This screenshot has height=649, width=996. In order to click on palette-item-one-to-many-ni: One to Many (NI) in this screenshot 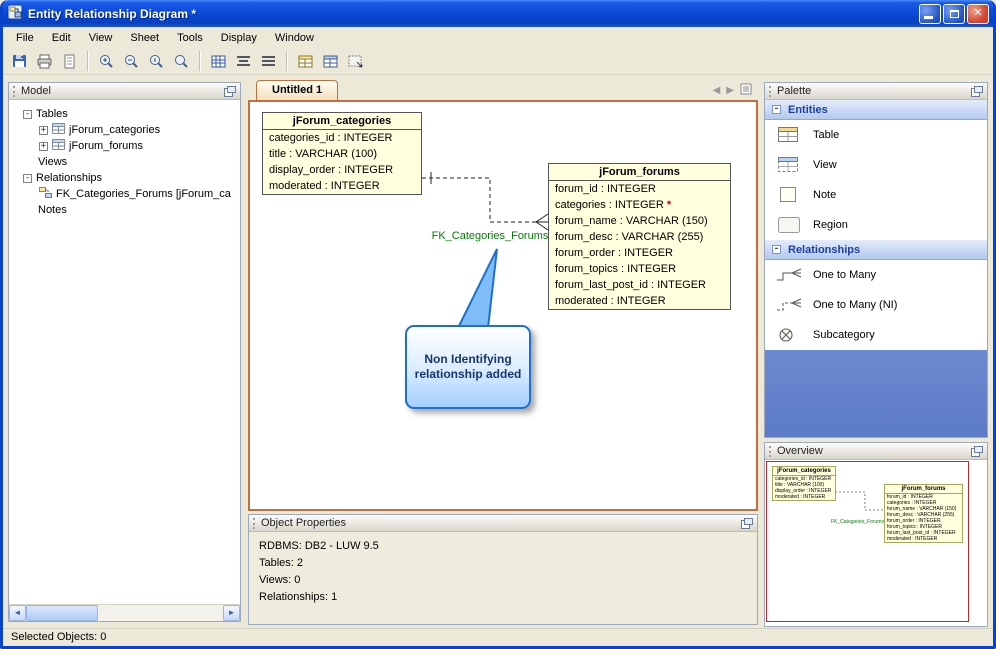, I will do `click(876, 305)`.